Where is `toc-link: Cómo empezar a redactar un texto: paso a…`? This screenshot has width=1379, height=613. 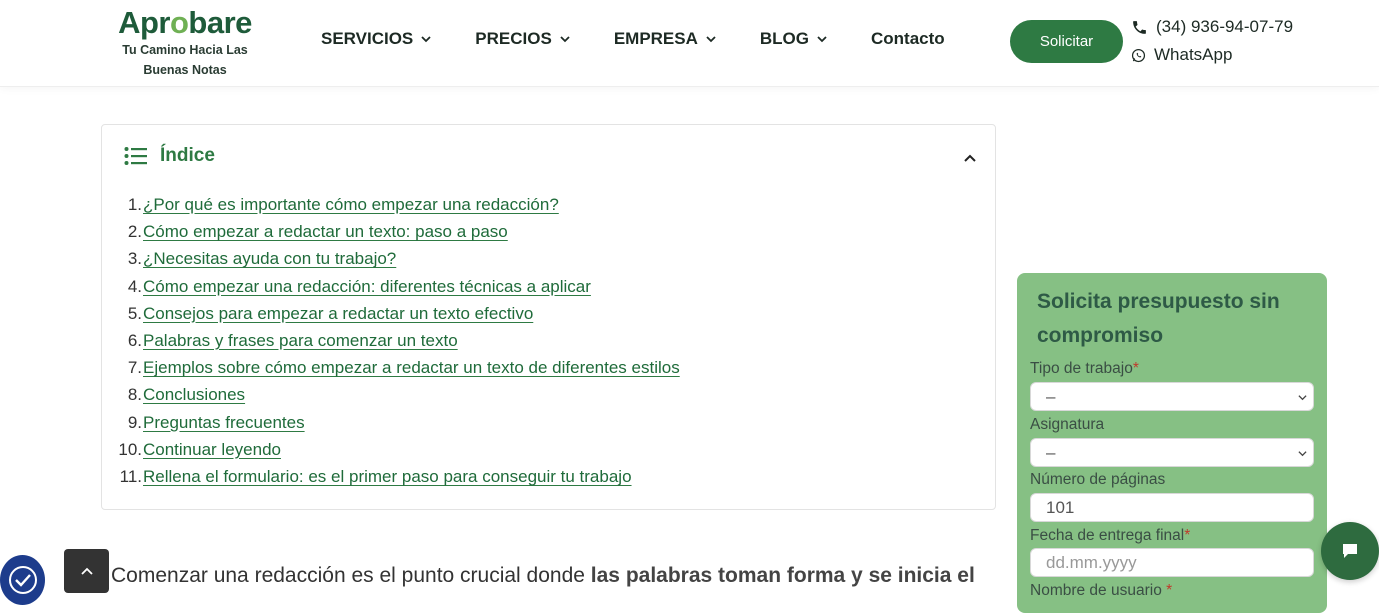
toc-link: Cómo empezar a redactar un texto: paso a… is located at coordinates (325, 231).